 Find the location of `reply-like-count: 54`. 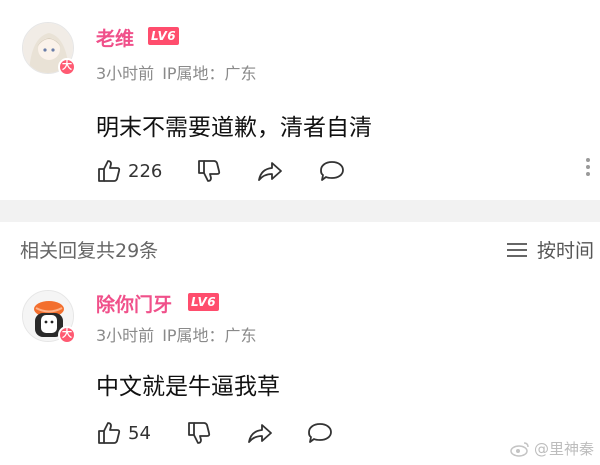

reply-like-count: 54 is located at coordinates (139, 433).